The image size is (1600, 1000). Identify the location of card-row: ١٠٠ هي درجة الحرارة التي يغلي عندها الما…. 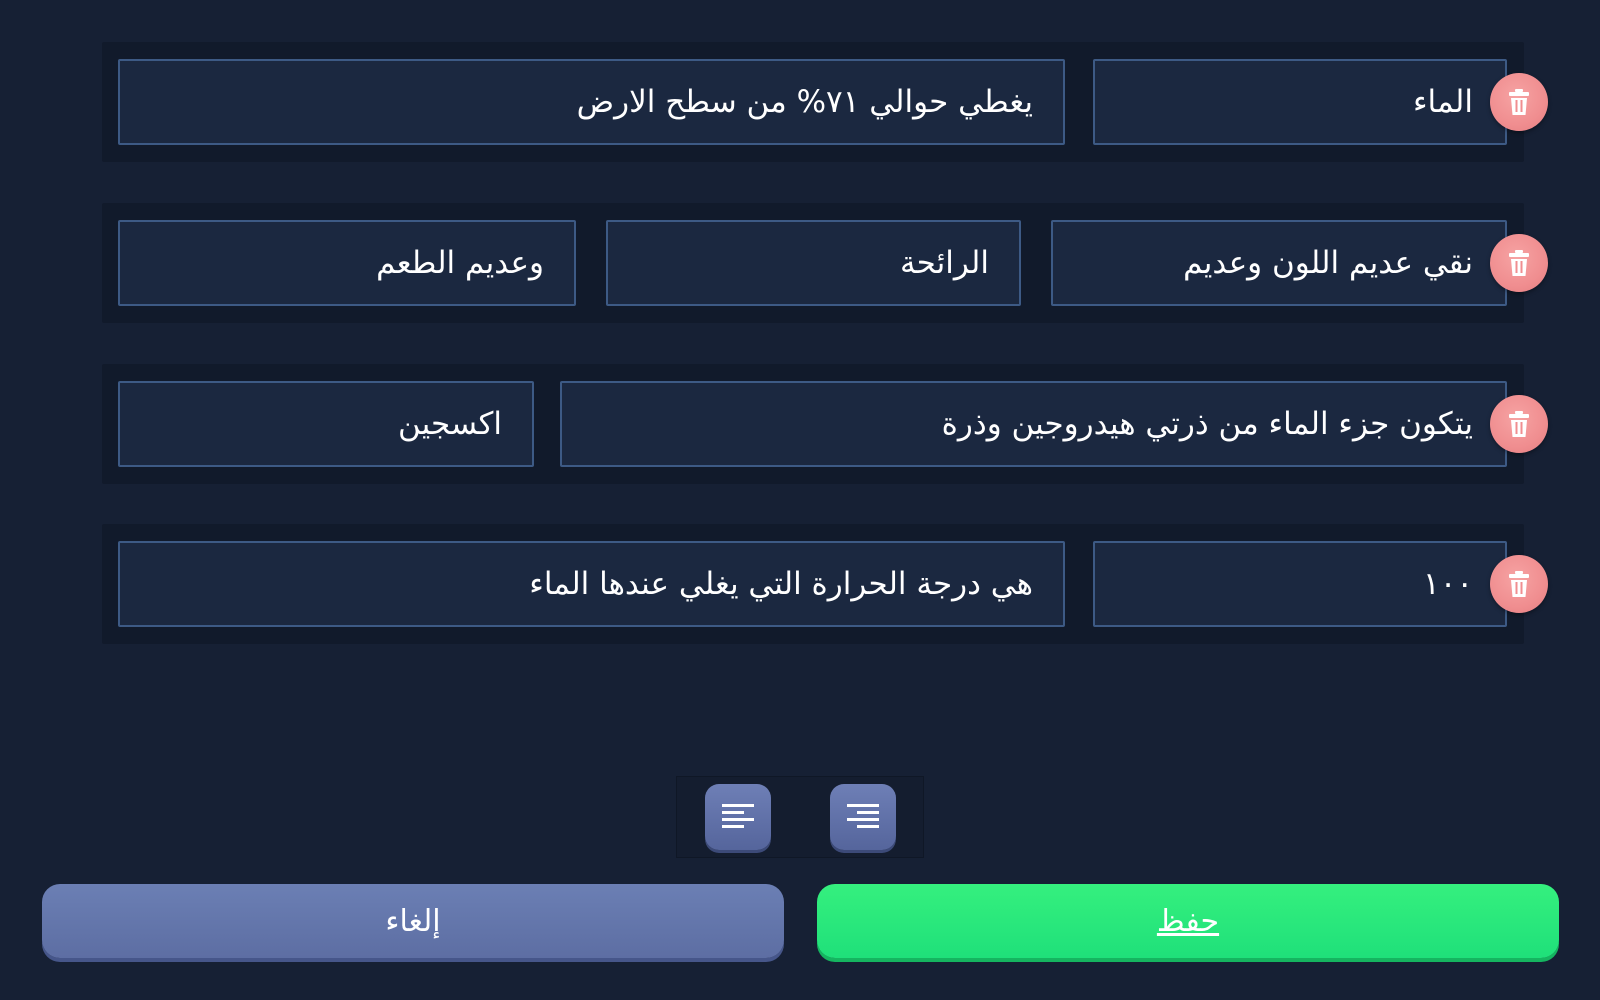
(825, 584).